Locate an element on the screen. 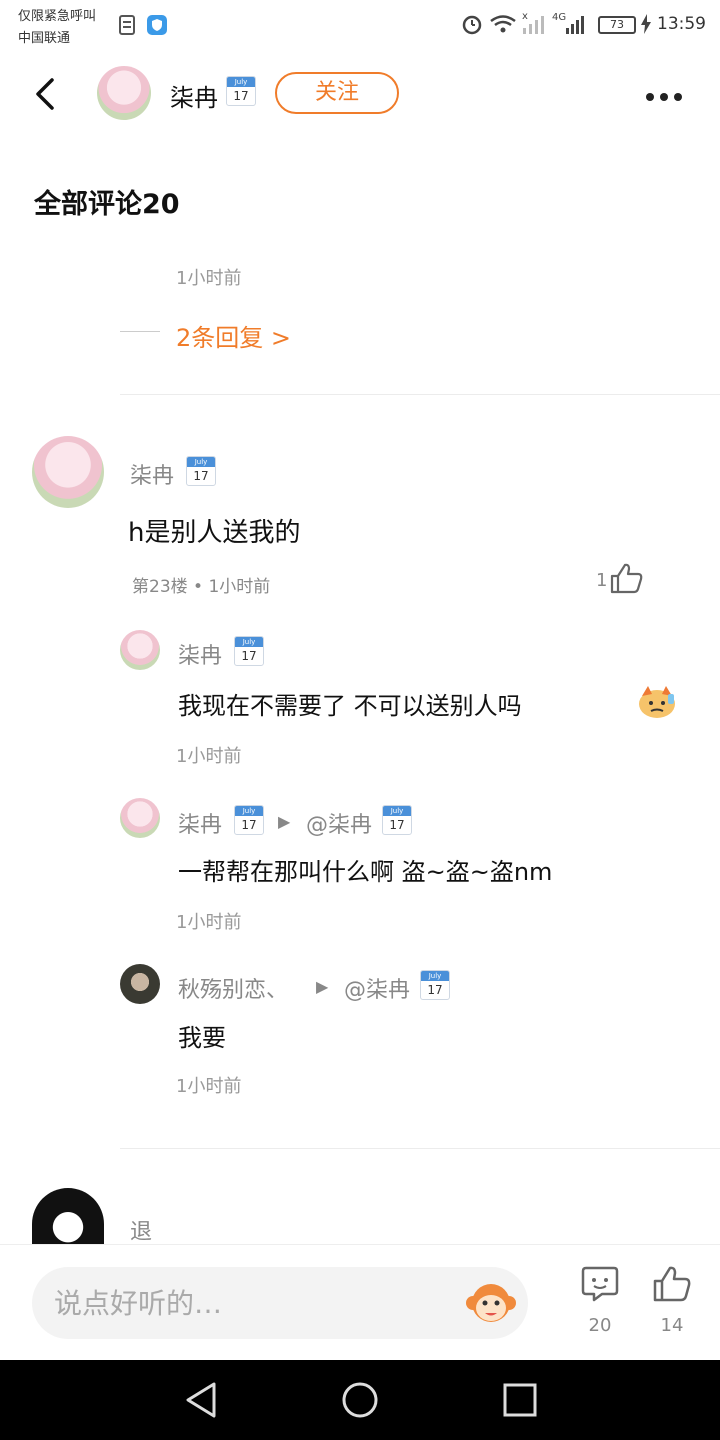 This screenshot has width=720, height=1440. reply-content: 我现在不需要了 不可以送别人吗 is located at coordinates (350, 706).